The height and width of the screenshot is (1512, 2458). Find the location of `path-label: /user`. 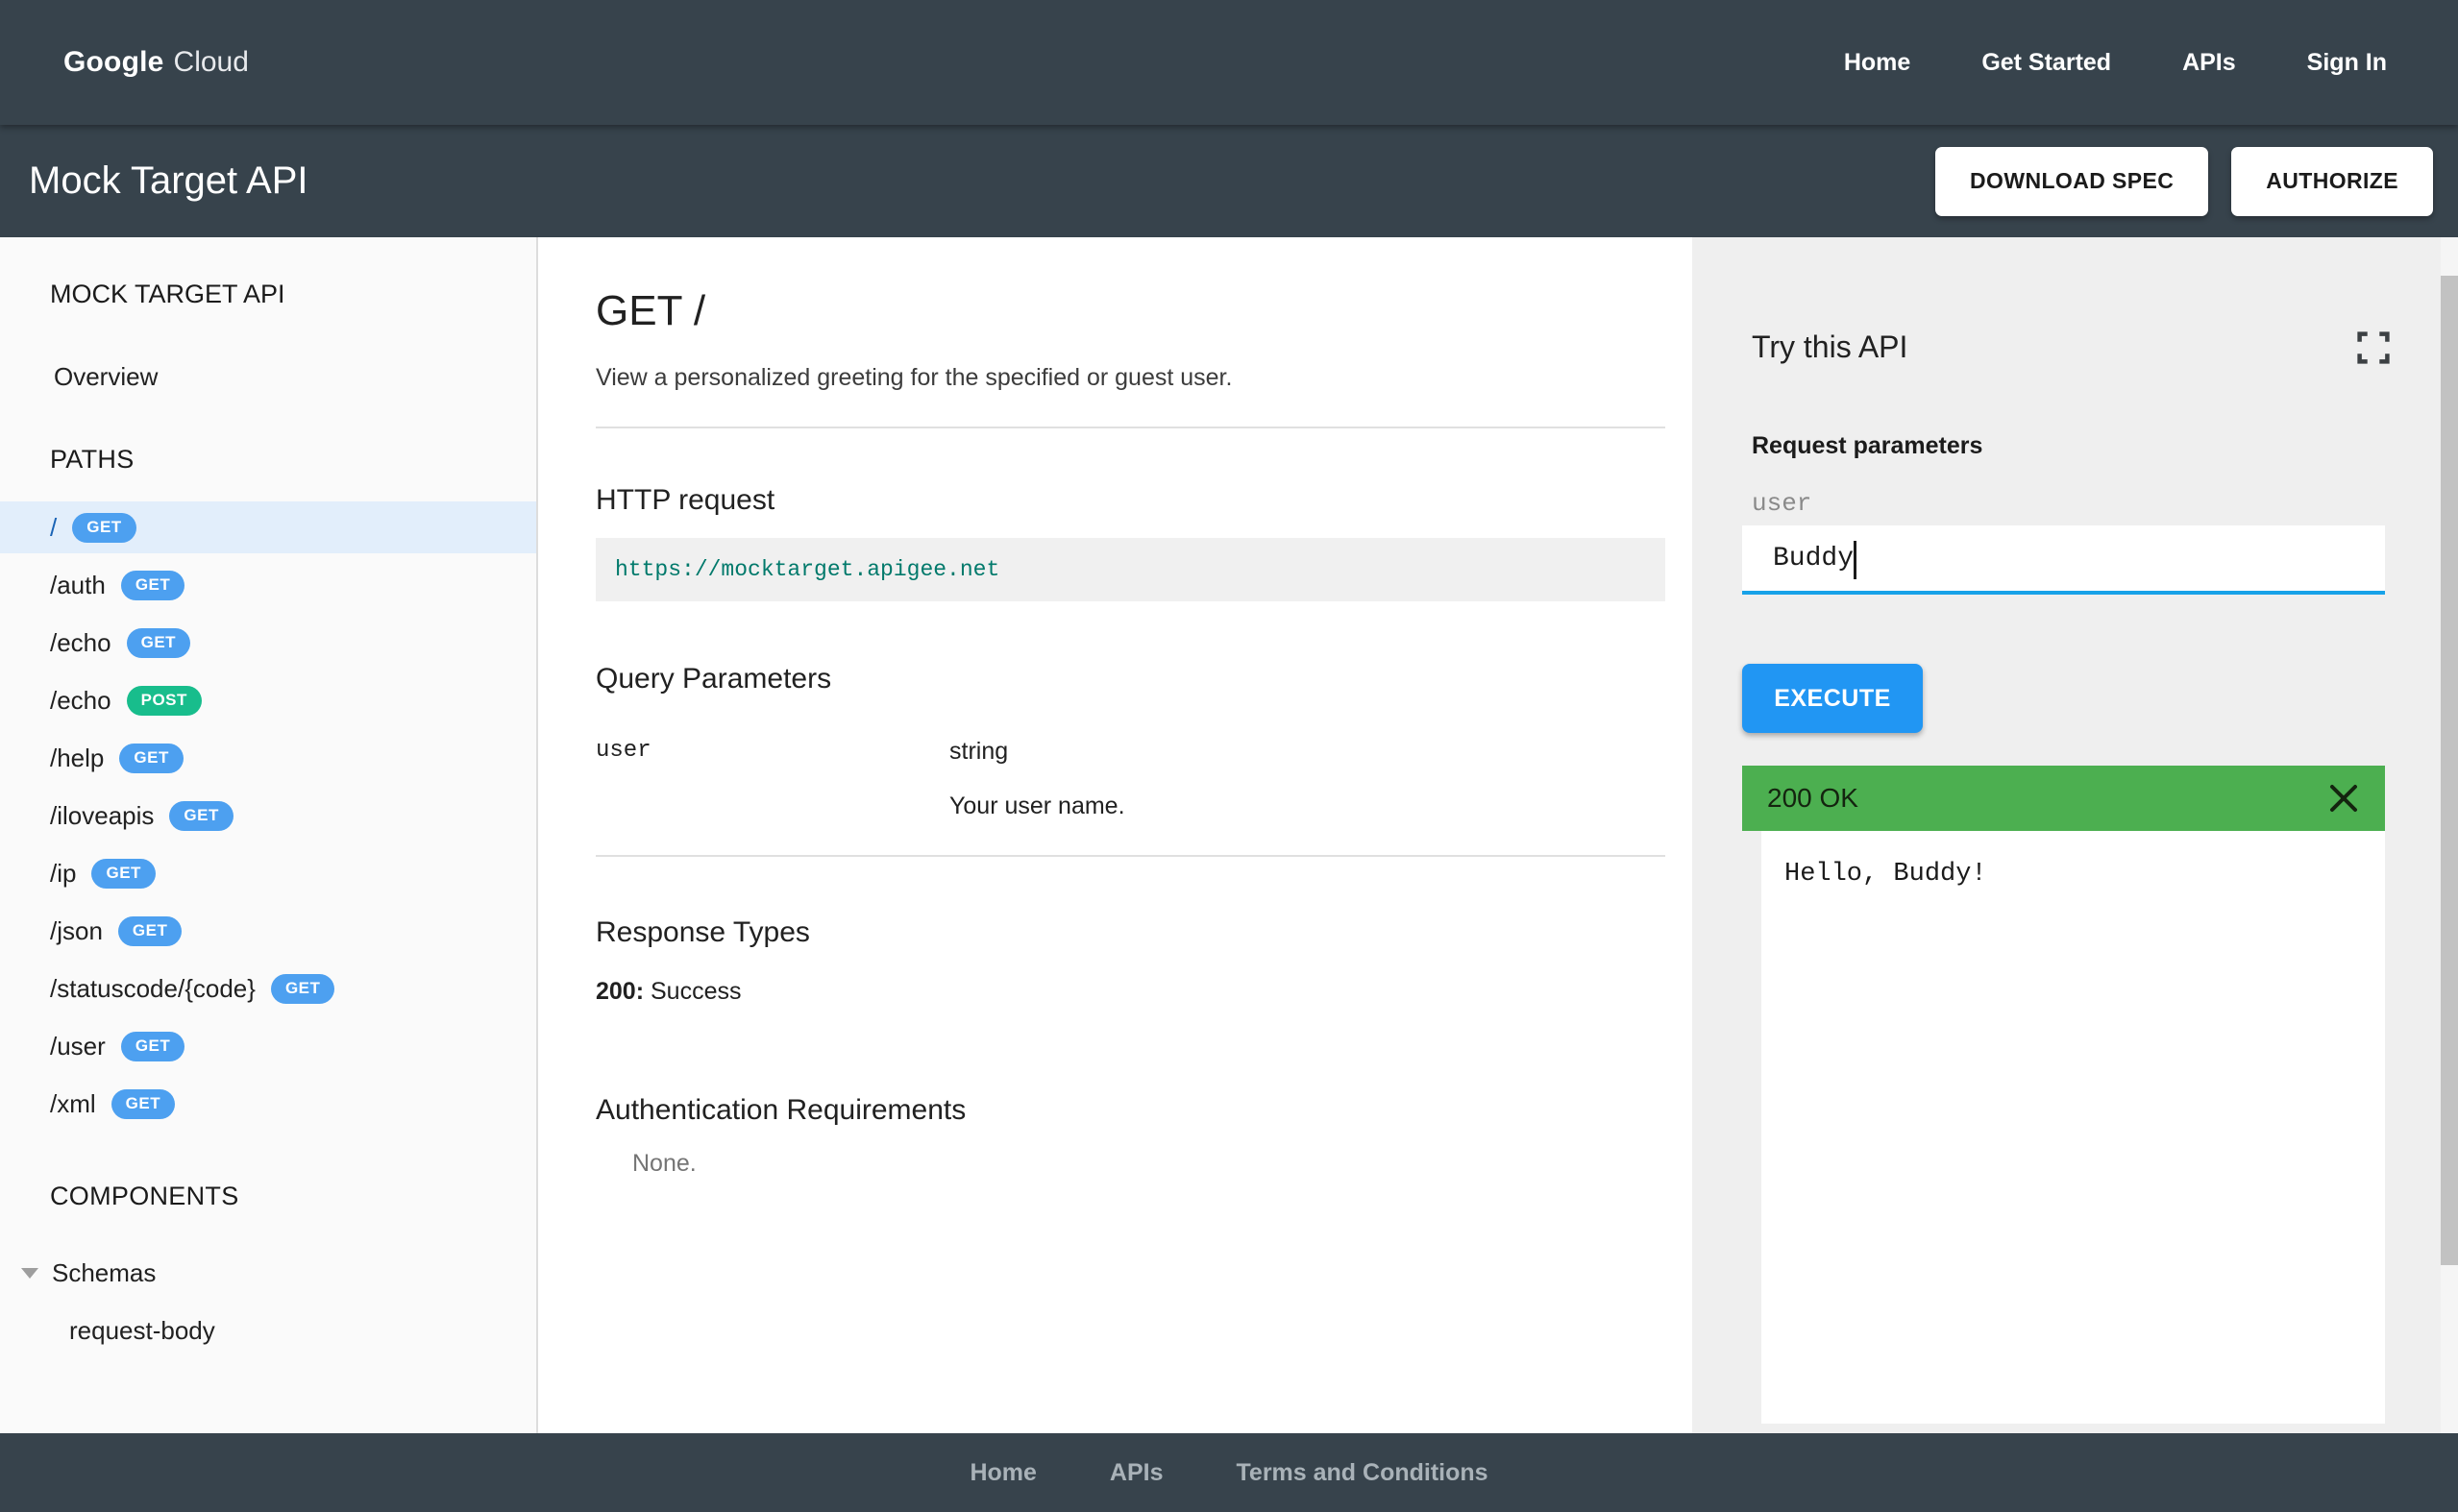

path-label: /user is located at coordinates (78, 1046).